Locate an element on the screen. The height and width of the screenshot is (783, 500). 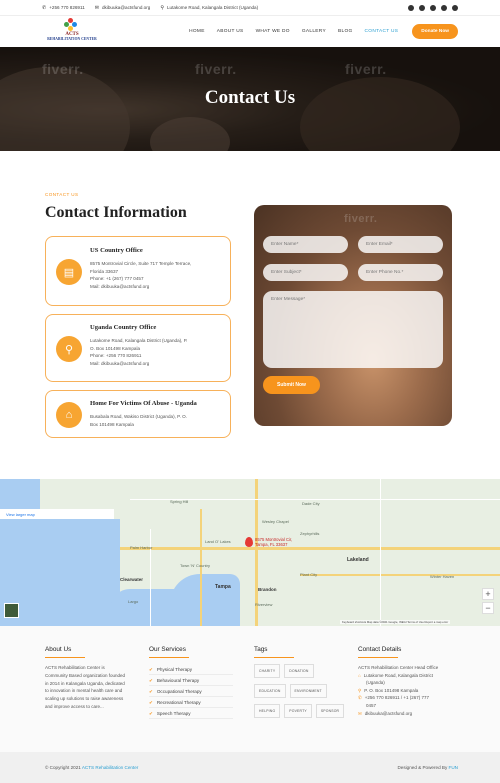
map-label: Wesley Chapel is located at coordinates (275, 521).